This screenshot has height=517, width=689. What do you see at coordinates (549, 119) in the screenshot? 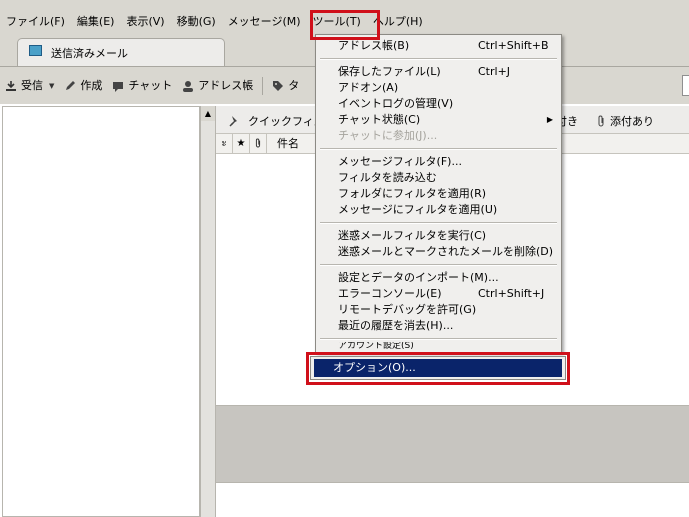
I see `submenu-arrow-icon: ▶` at bounding box center [549, 119].